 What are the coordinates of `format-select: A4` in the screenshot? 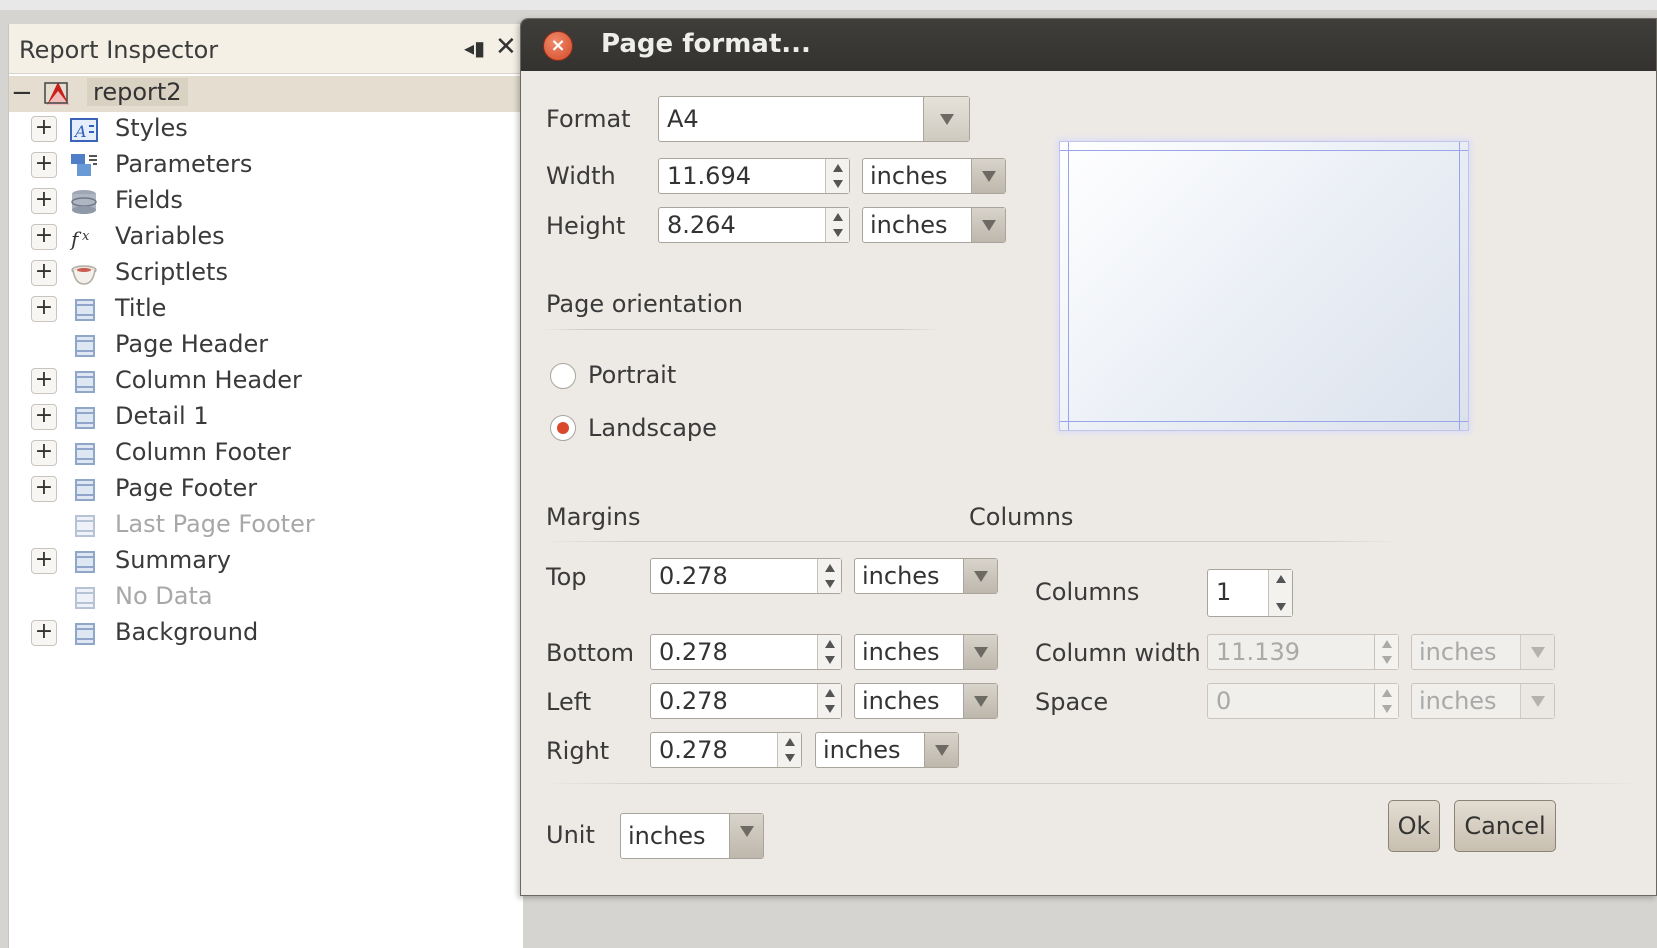 It's located at (814, 119).